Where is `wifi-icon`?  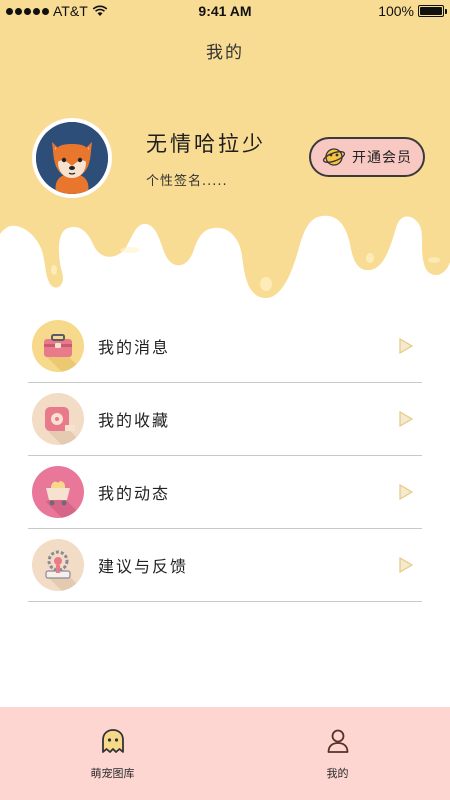 wifi-icon is located at coordinates (100, 10).